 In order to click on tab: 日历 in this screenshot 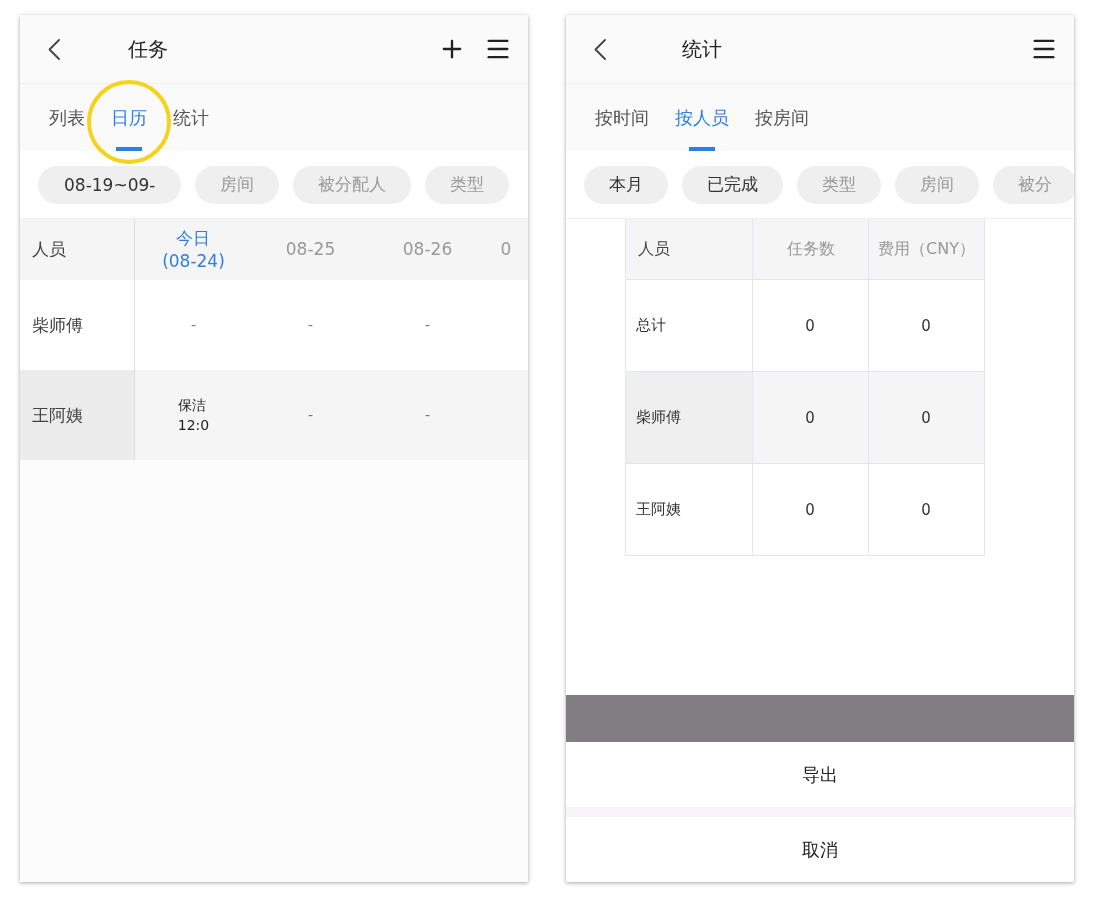, I will do `click(129, 117)`.